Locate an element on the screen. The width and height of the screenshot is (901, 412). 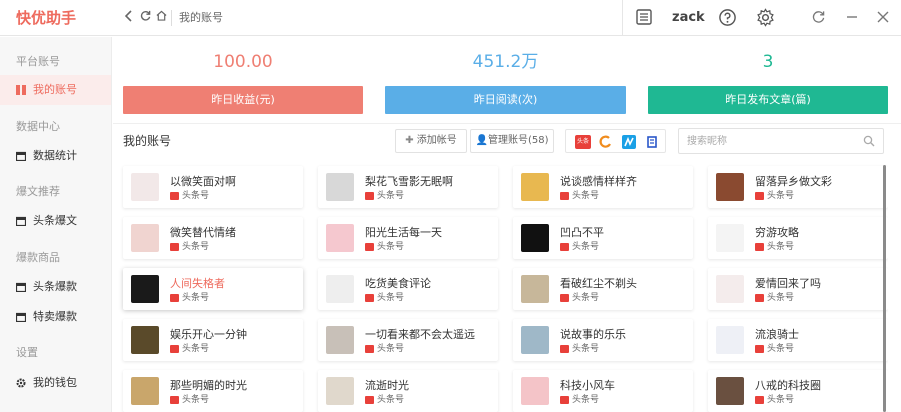
username: zack is located at coordinates (688, 18).